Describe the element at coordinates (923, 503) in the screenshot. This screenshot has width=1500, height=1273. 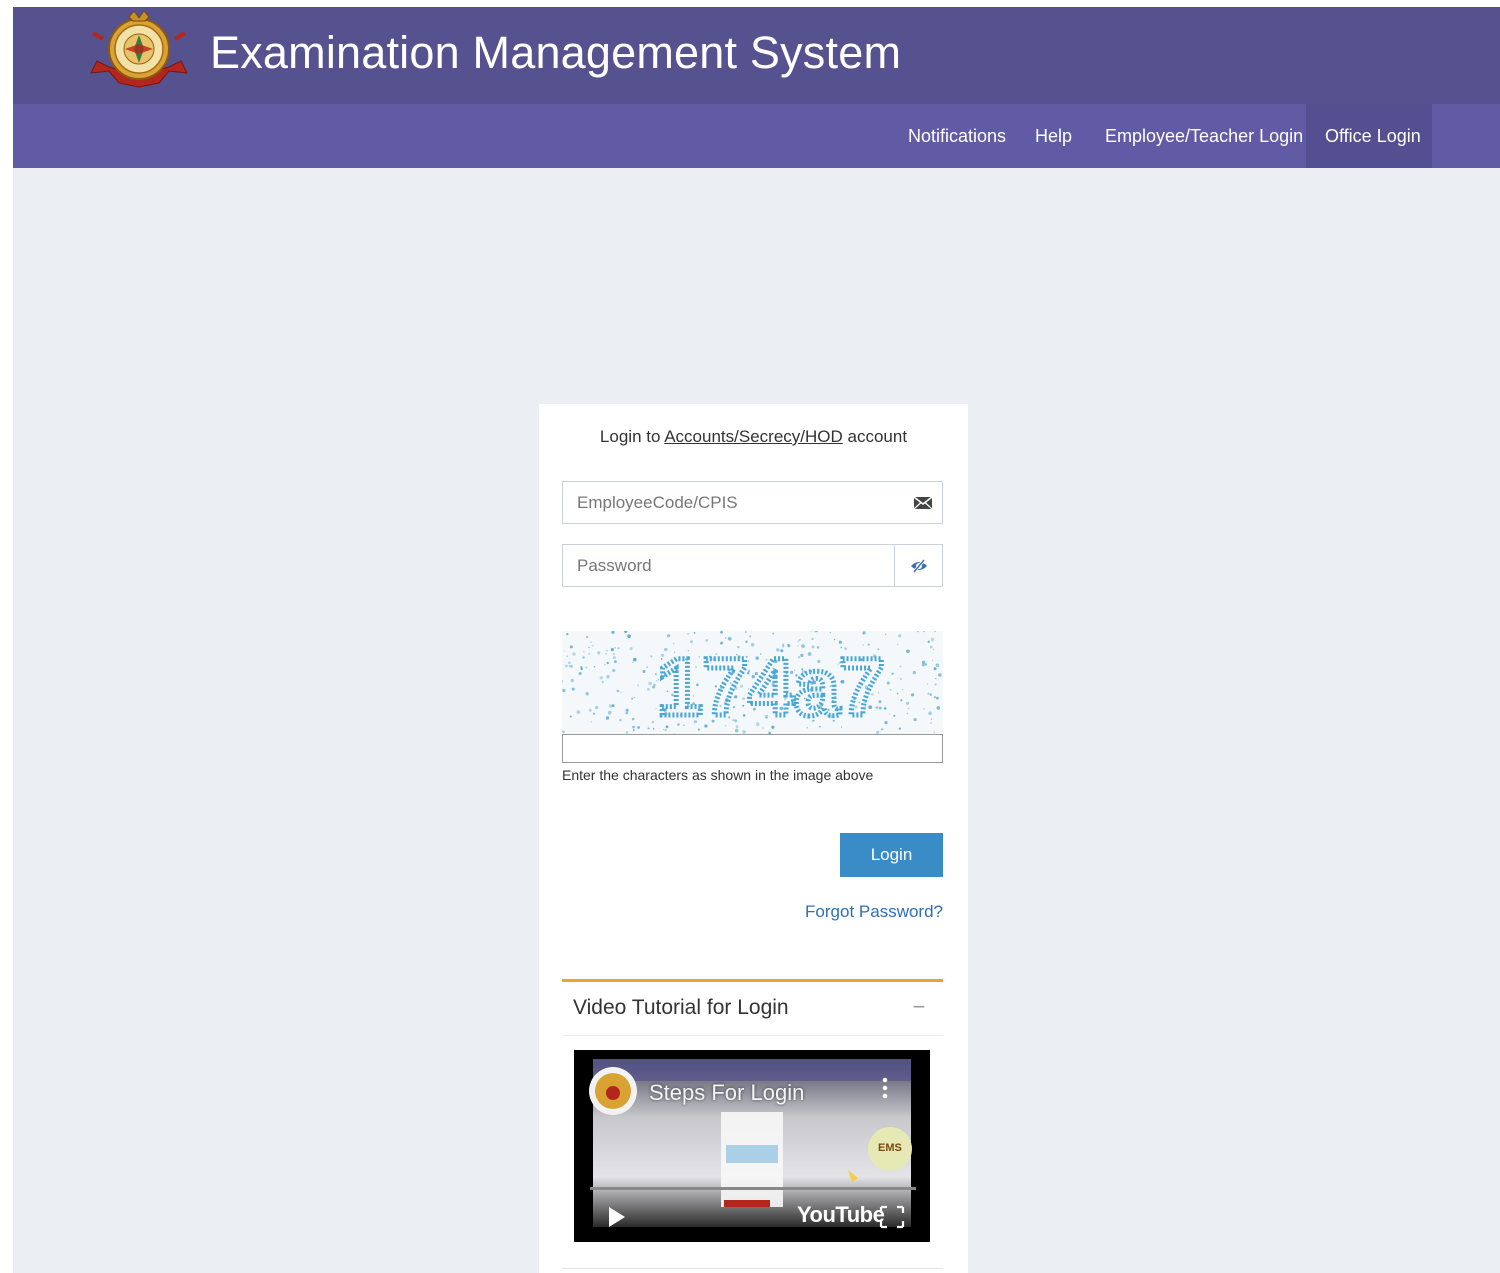
I see `envelope-icon` at that location.